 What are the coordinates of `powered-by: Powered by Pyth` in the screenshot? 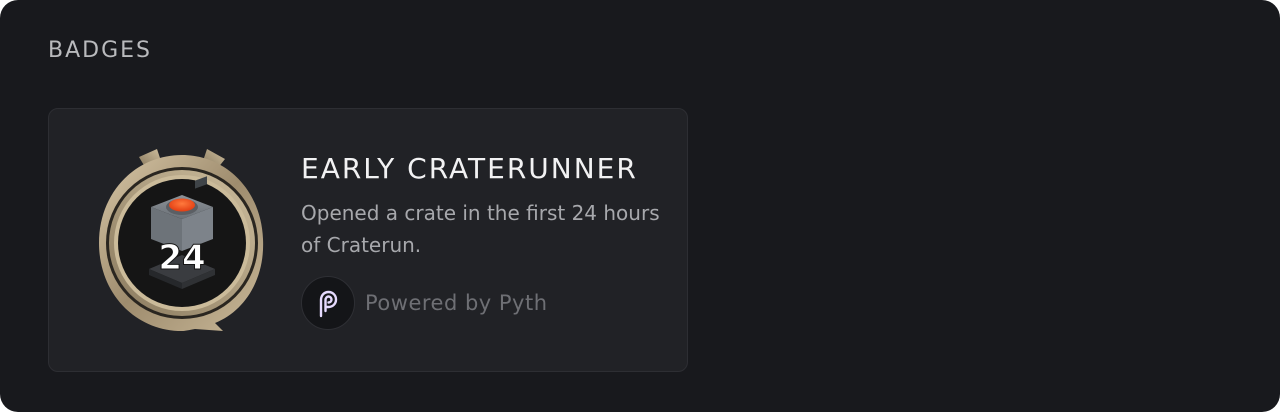 It's located at (424, 303).